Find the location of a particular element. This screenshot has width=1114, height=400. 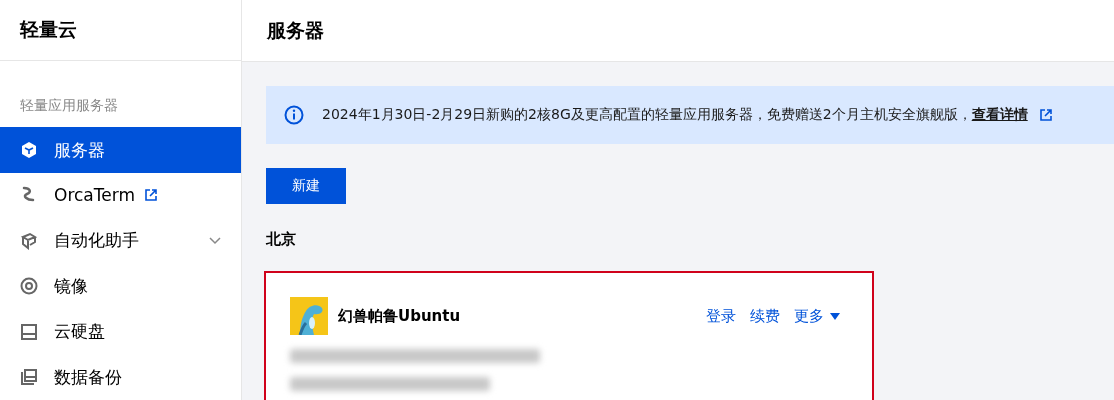

sidebar-item: 数据备份 is located at coordinates (120, 377).